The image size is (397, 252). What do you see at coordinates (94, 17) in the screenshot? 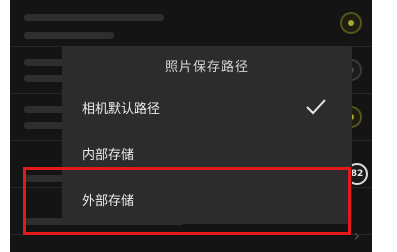
I see `setting-title-placeholder` at bounding box center [94, 17].